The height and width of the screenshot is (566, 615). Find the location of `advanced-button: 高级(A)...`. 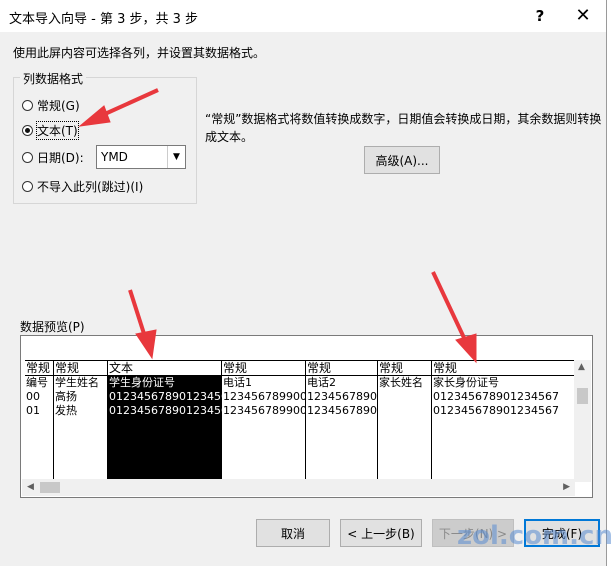

advanced-button: 高级(A)... is located at coordinates (402, 160).